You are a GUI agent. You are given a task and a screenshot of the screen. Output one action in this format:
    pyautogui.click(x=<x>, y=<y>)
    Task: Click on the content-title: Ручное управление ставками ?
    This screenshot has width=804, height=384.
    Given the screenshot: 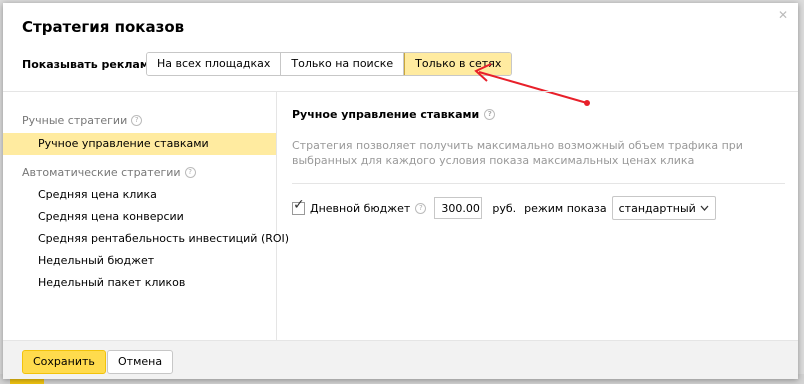 What is the action you would take?
    pyautogui.click(x=394, y=114)
    